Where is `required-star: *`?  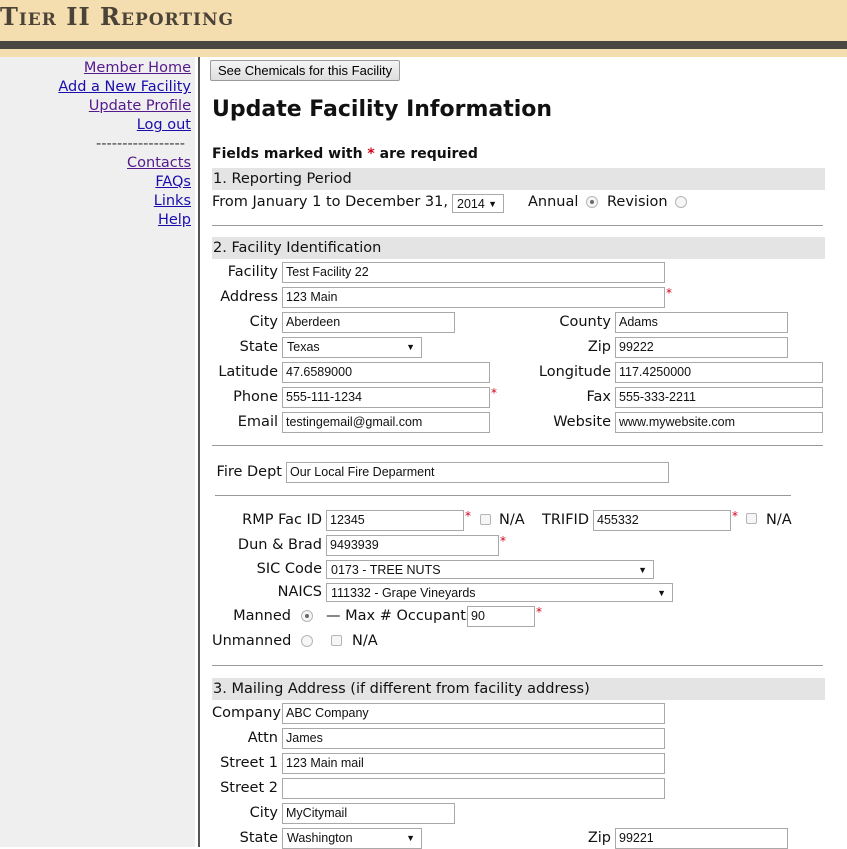 required-star: * is located at coordinates (371, 154).